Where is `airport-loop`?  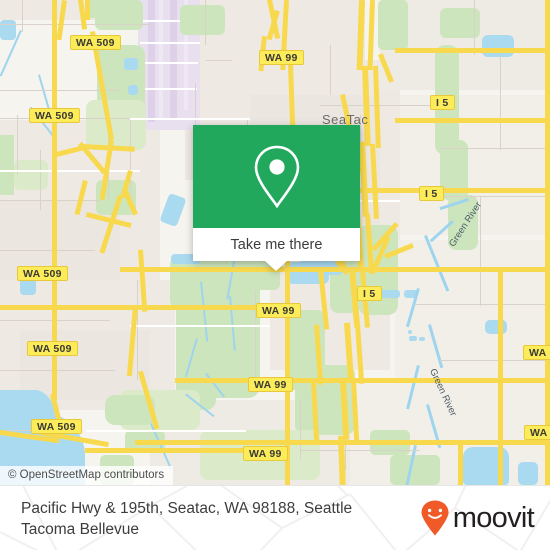 airport-loop is located at coordinates (219, 61).